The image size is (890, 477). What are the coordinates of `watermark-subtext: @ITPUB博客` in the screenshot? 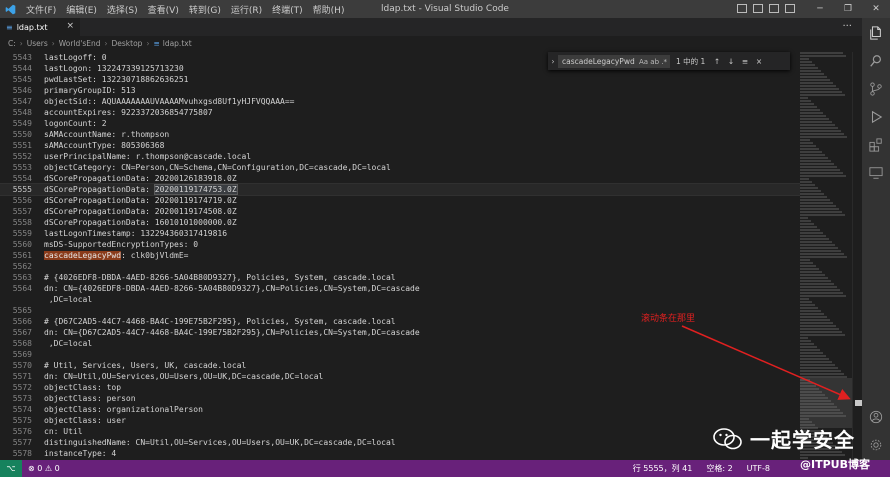 It's located at (835, 464).